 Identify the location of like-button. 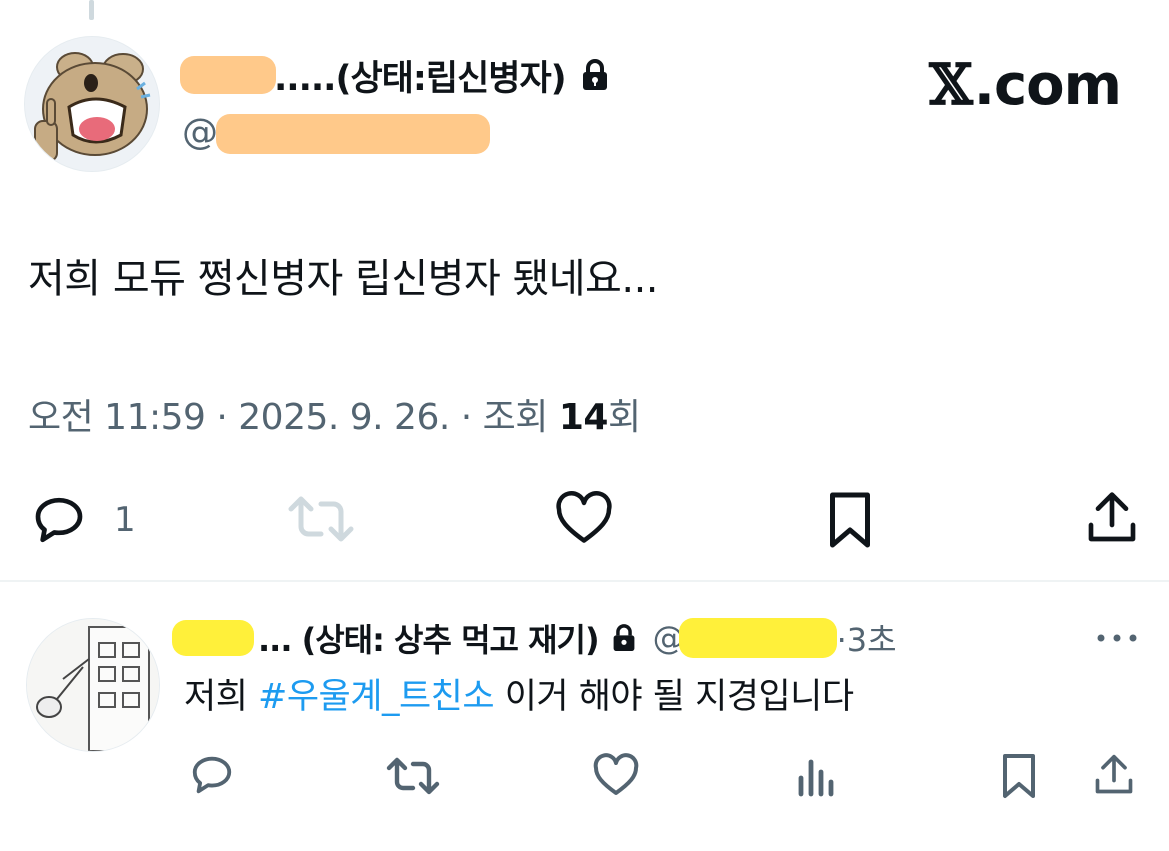
(584, 518).